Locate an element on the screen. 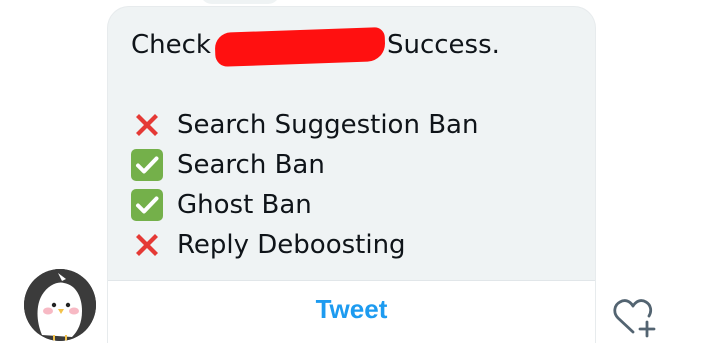 The width and height of the screenshot is (720, 343). avatar is located at coordinates (60, 305).